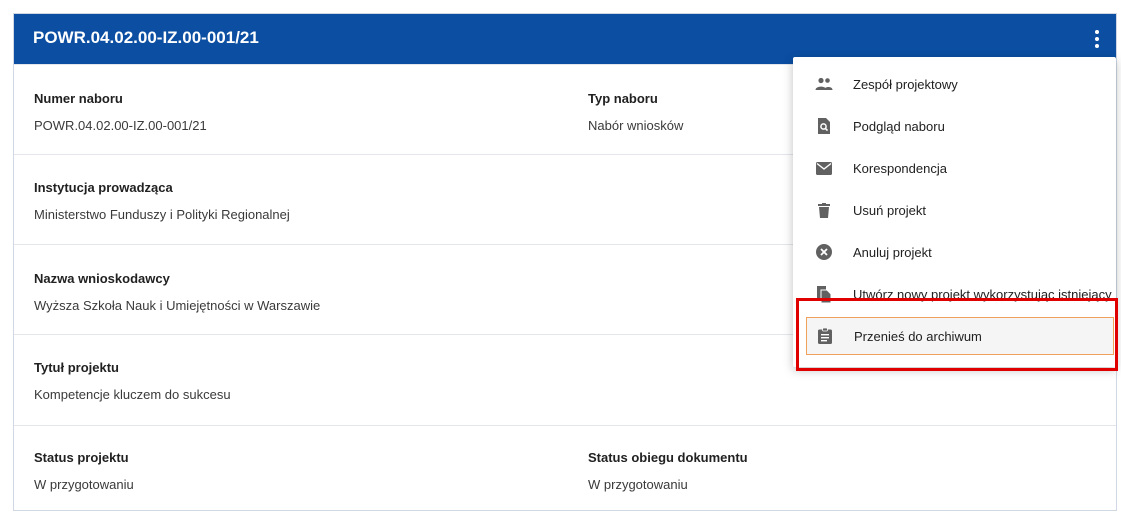  Describe the element at coordinates (954, 168) in the screenshot. I see `menu-item-korespondencja: Korespondencja` at that location.